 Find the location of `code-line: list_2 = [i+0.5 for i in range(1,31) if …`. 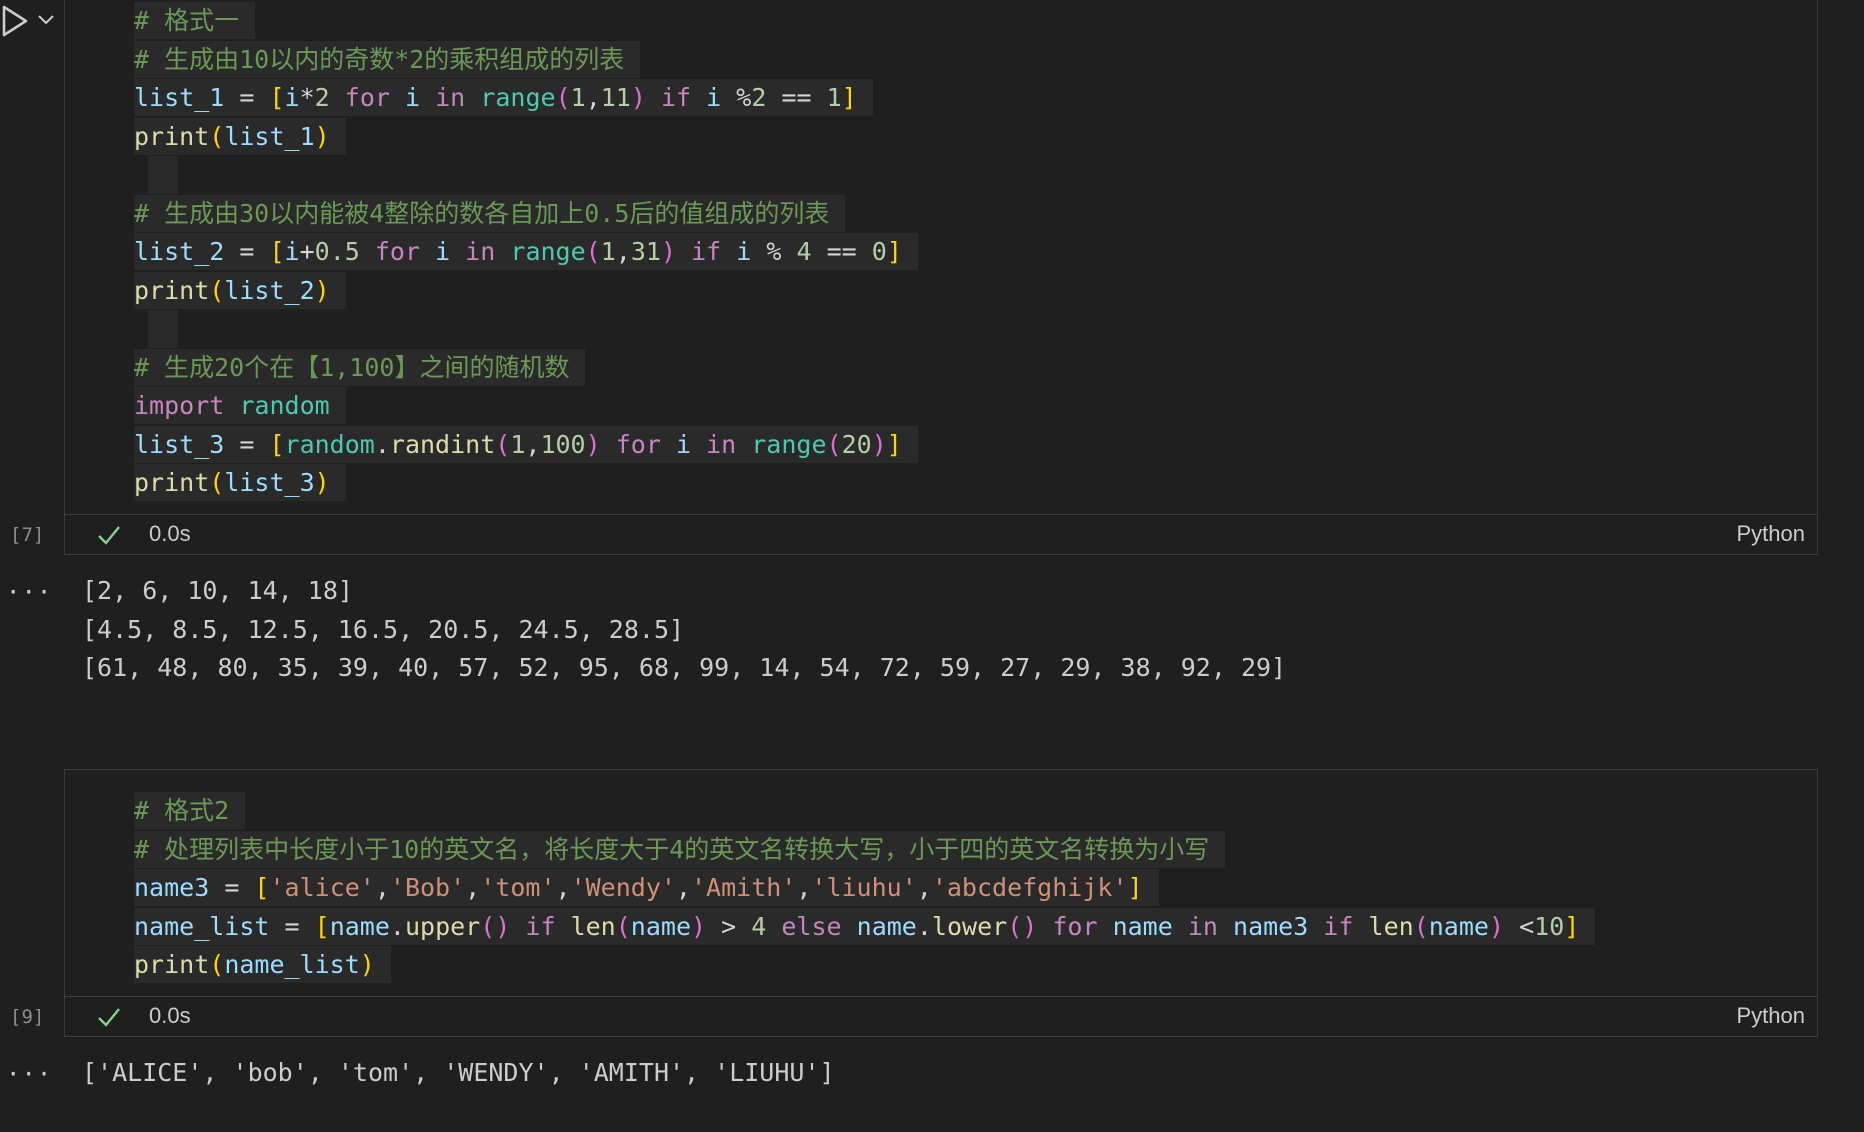

code-line: list_2 = [i+0.5 for i in range(1,31) if … is located at coordinates (526, 252).